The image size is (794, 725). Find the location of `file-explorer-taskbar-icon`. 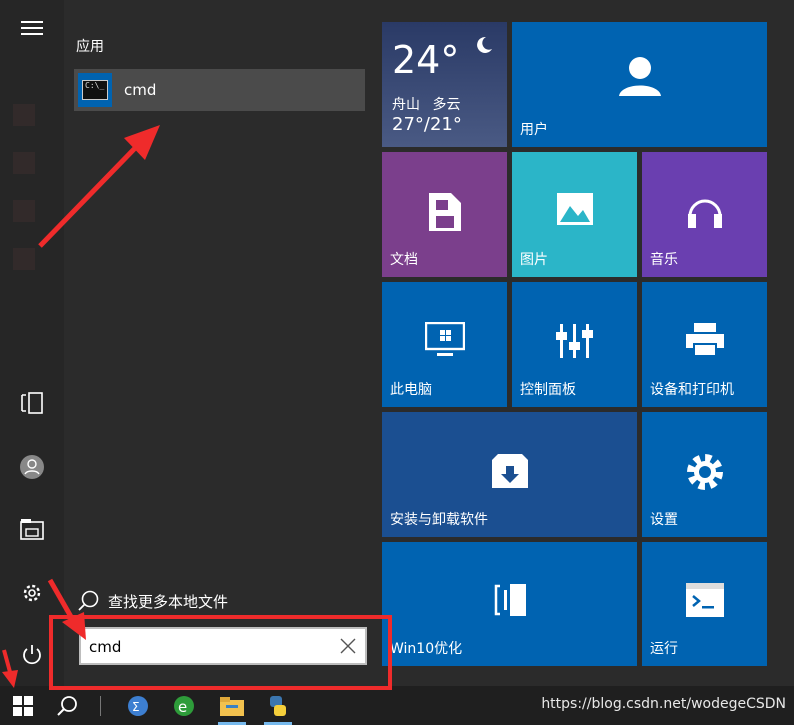

file-explorer-taskbar-icon is located at coordinates (232, 705).